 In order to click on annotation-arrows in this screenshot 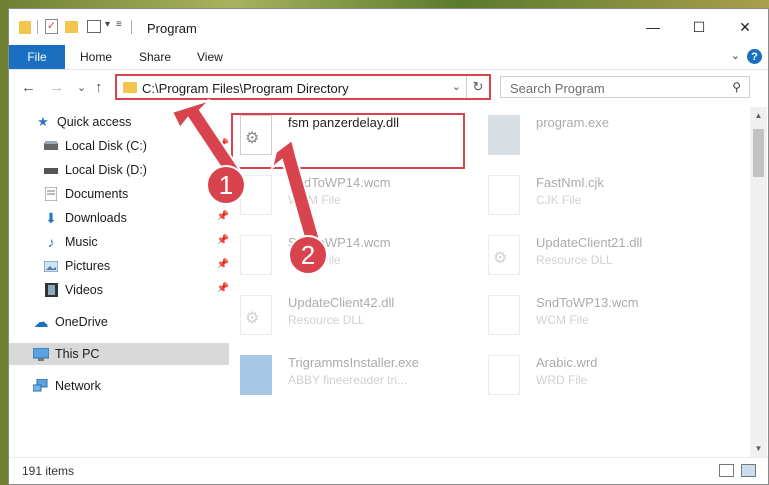, I will do `click(246, 172)`.